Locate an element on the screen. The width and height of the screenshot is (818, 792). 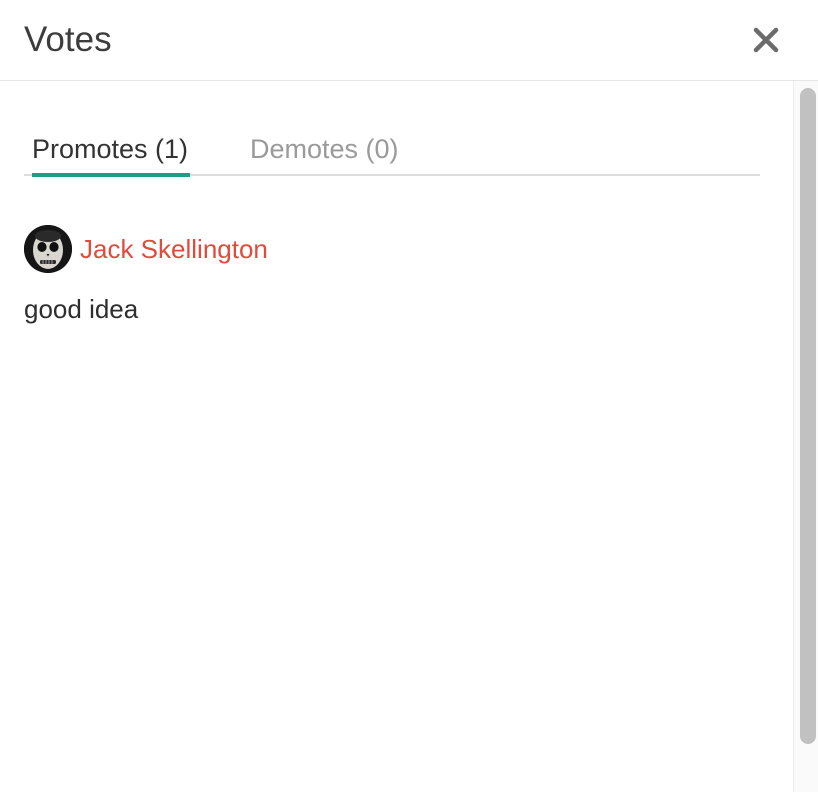
avatar is located at coordinates (48, 249).